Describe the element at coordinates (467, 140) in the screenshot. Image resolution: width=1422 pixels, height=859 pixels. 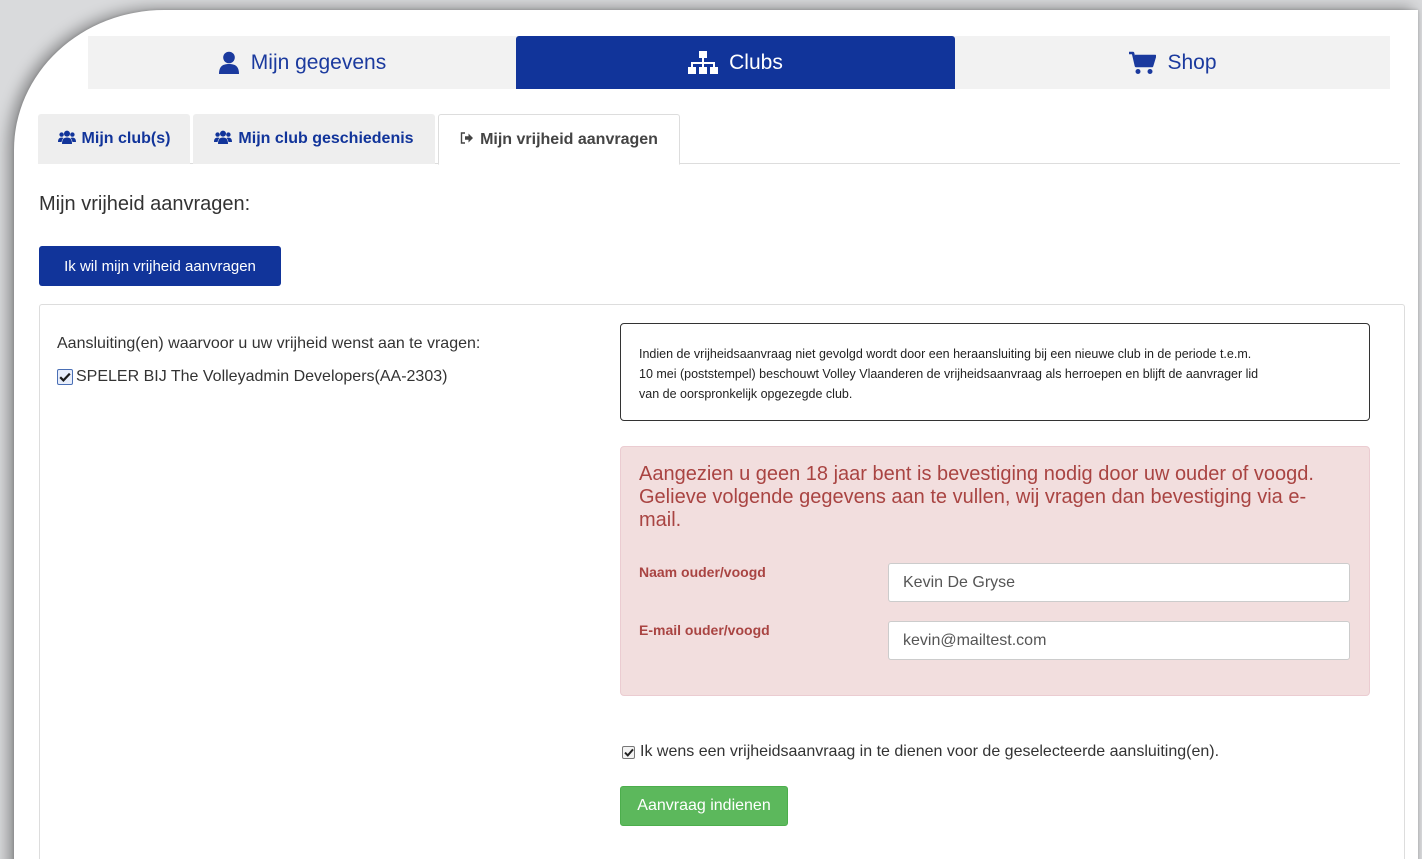
I see `sign-out-icon` at that location.